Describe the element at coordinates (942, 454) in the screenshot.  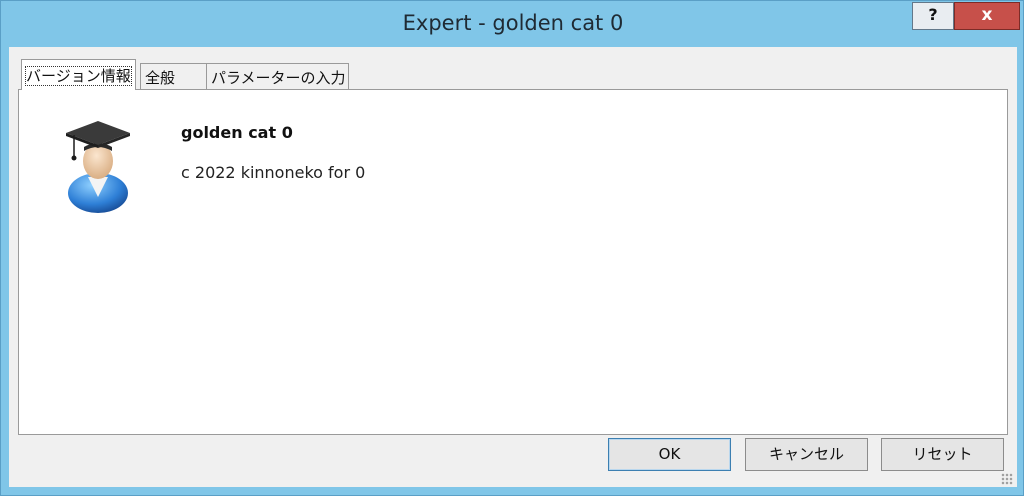
I see `reset-button: リセット` at that location.